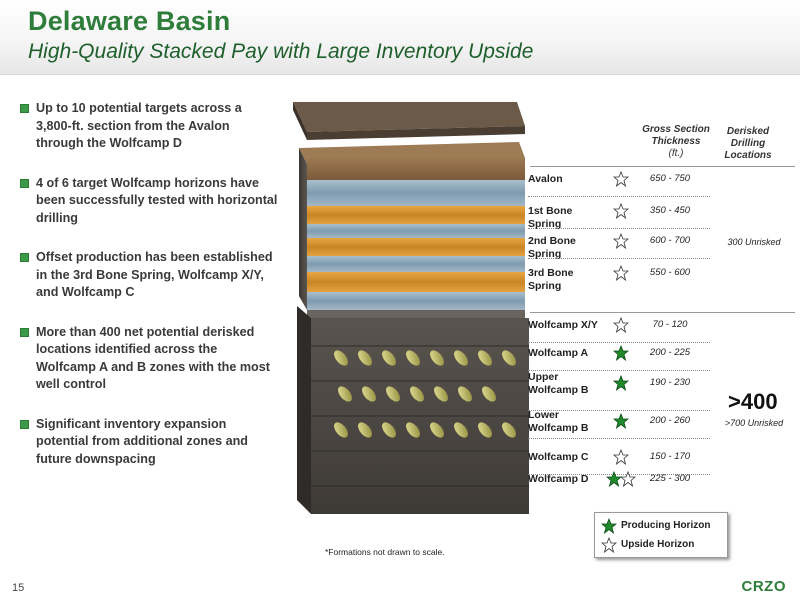 The height and width of the screenshot is (600, 800). I want to click on slide-title: Delaware Basin, so click(129, 21).